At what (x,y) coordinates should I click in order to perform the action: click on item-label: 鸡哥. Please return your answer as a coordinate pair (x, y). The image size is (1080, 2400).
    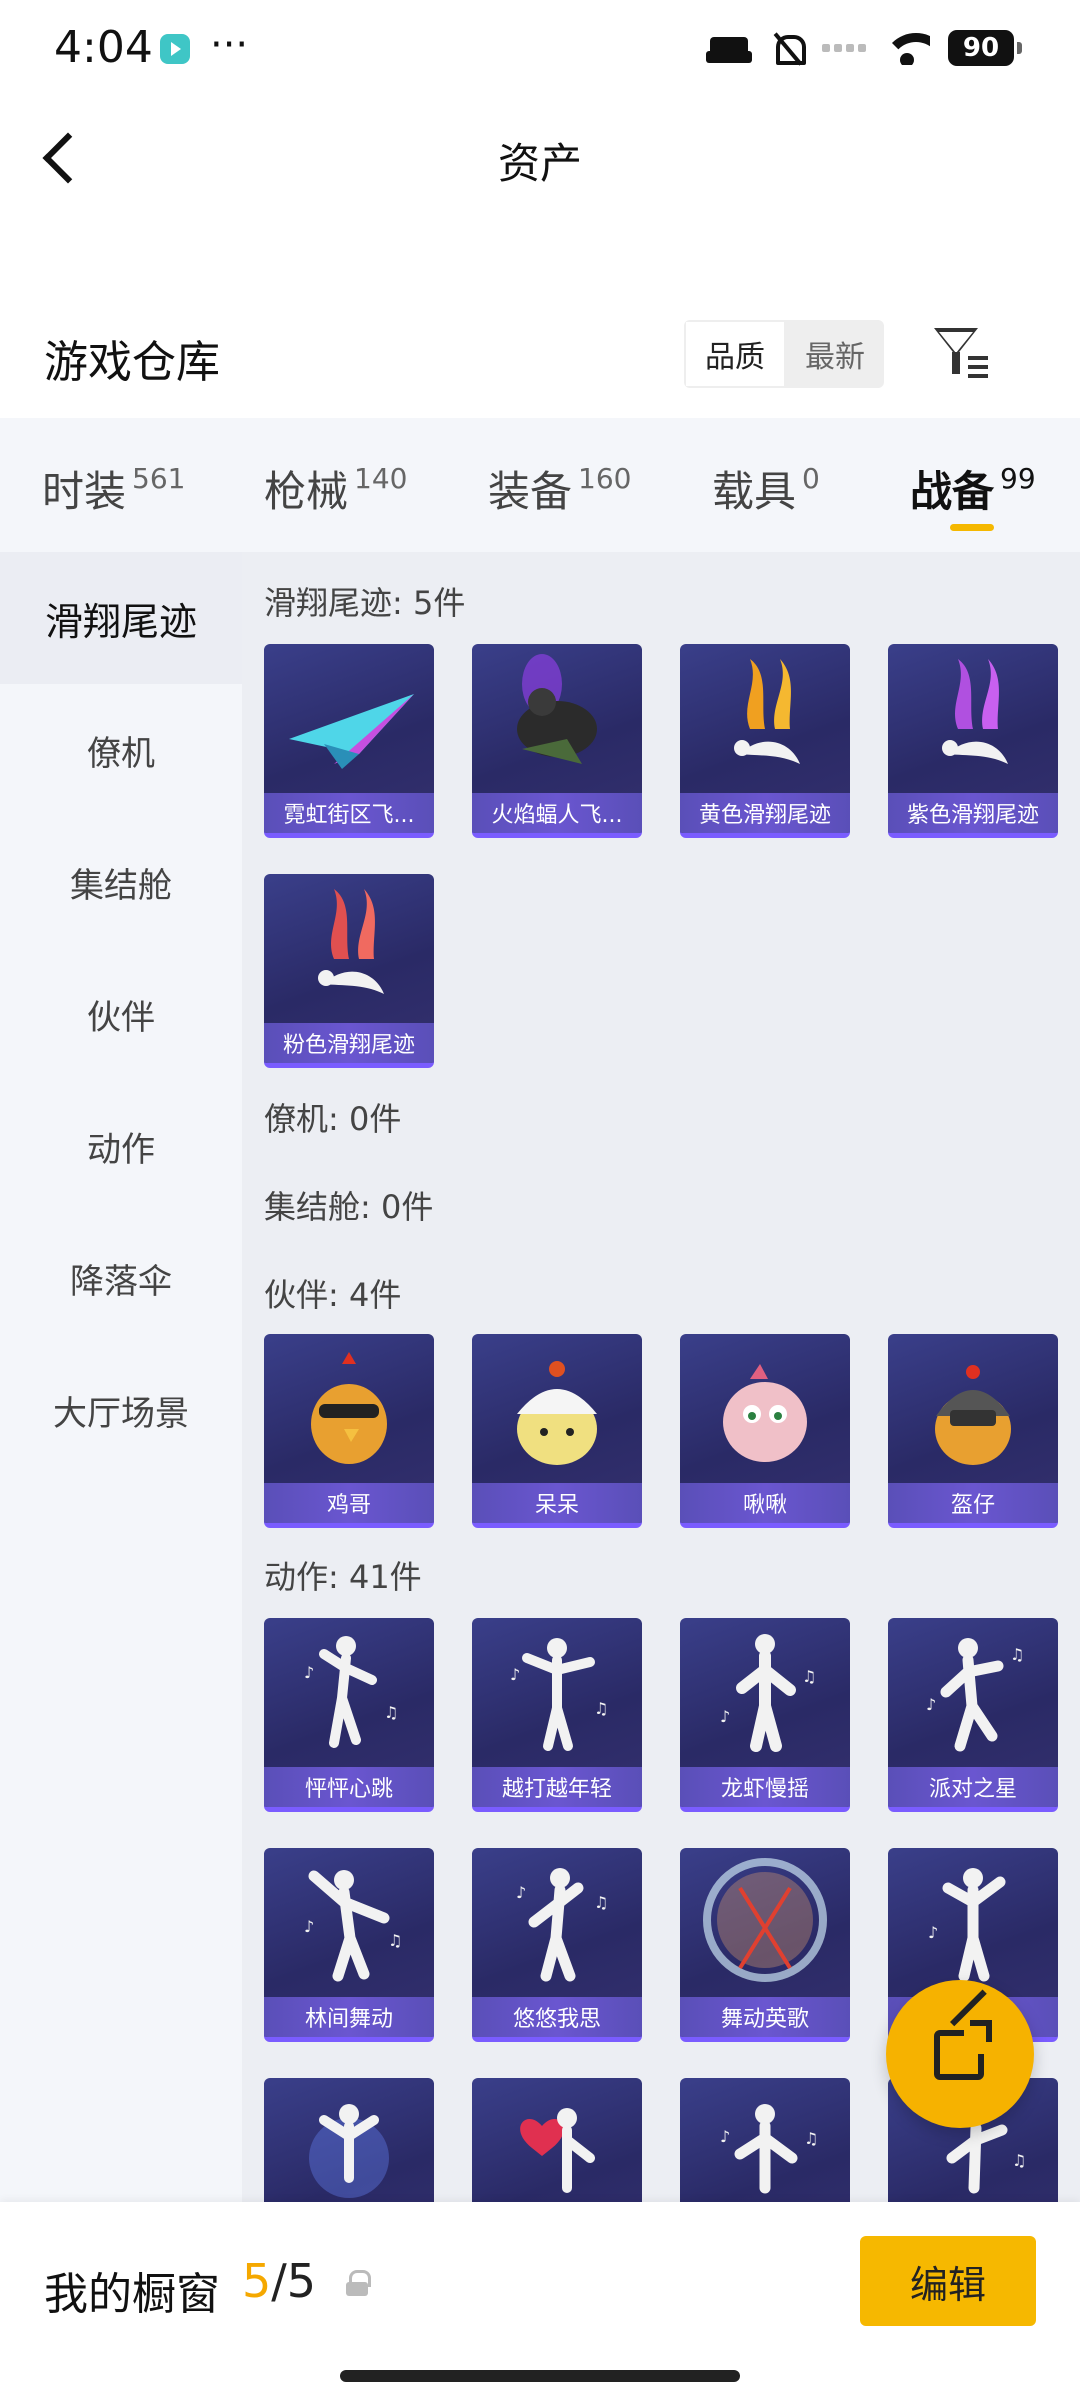
    Looking at the image, I should click on (349, 1503).